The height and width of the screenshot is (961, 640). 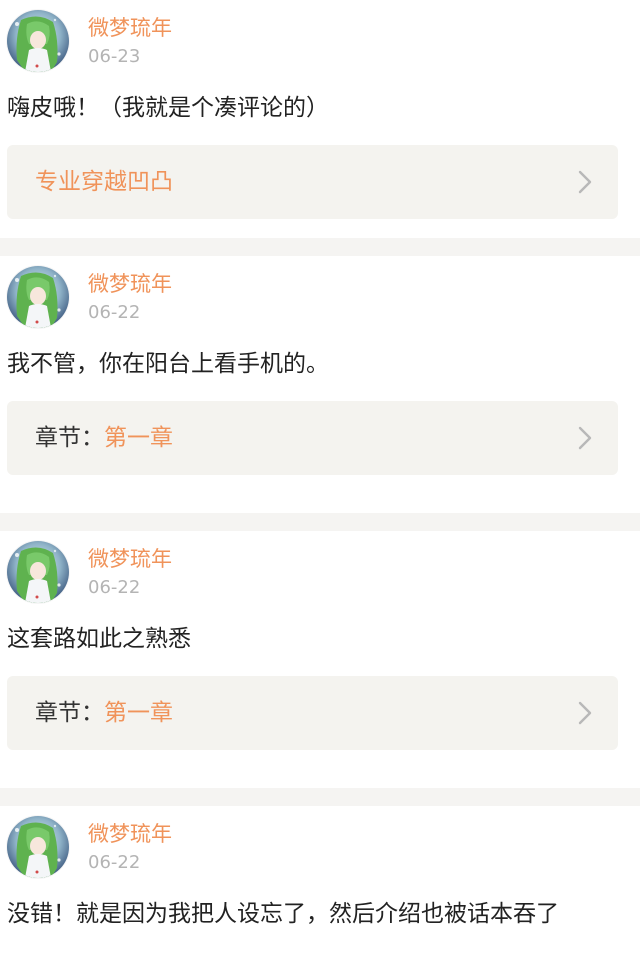 I want to click on comment-text: 我不管，你在阳台上看手机的。, so click(x=168, y=364).